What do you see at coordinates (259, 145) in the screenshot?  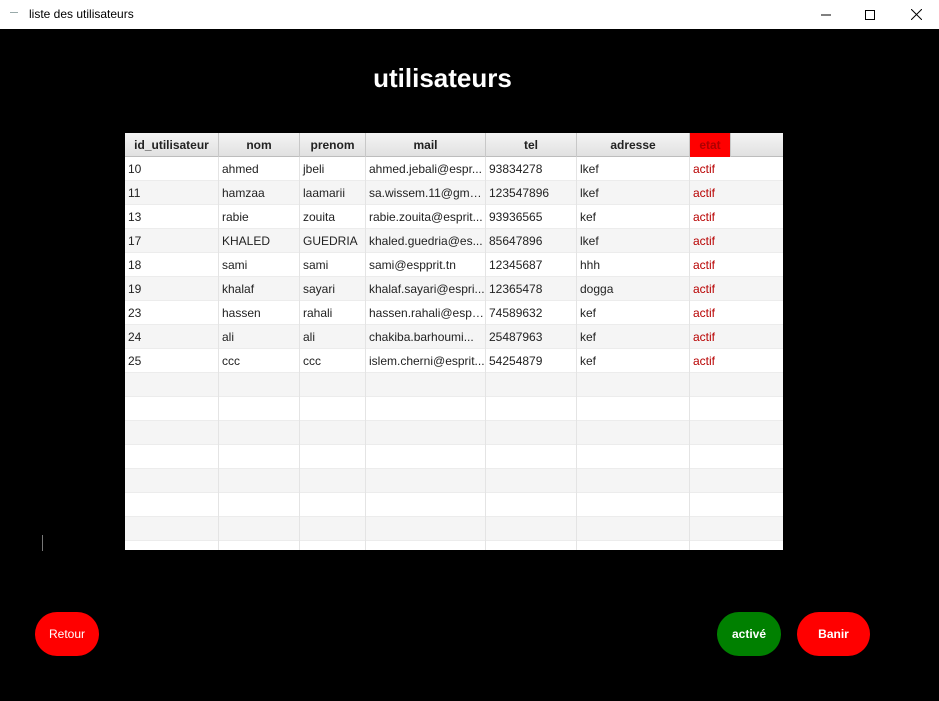 I see `column-header-nom: nom` at bounding box center [259, 145].